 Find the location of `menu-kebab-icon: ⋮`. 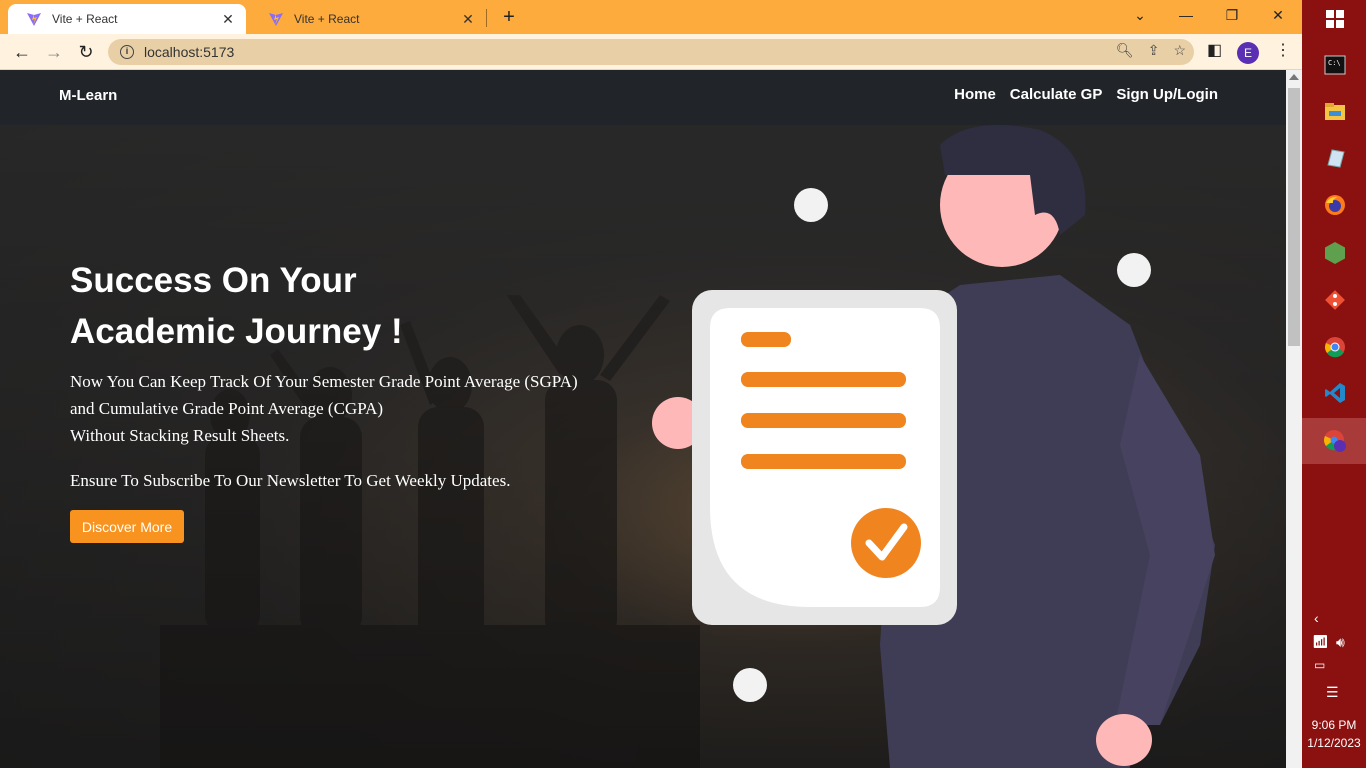

menu-kebab-icon: ⋮ is located at coordinates (1283, 50).